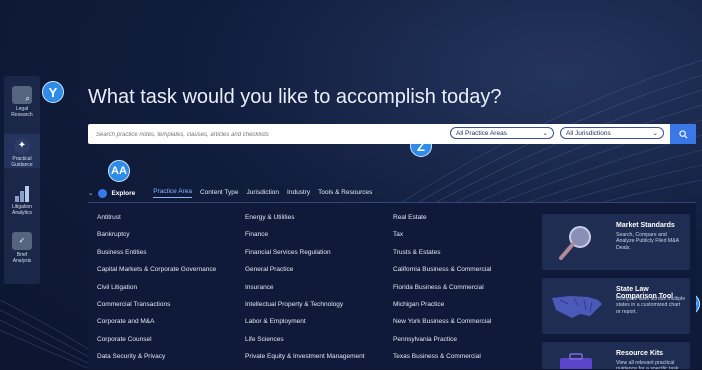 This screenshot has width=702, height=370. What do you see at coordinates (22, 115) in the screenshot?
I see `rail-label: Research` at bounding box center [22, 115].